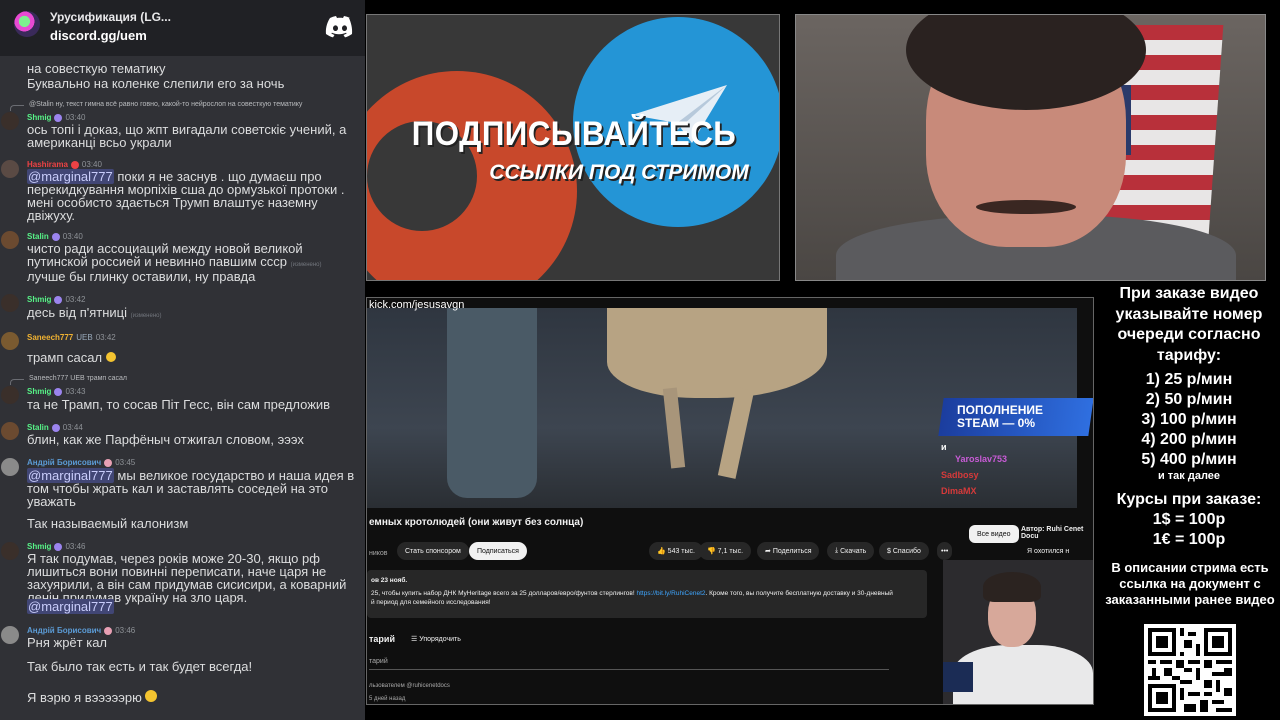  I want to click on server-avatar, so click(27, 24).